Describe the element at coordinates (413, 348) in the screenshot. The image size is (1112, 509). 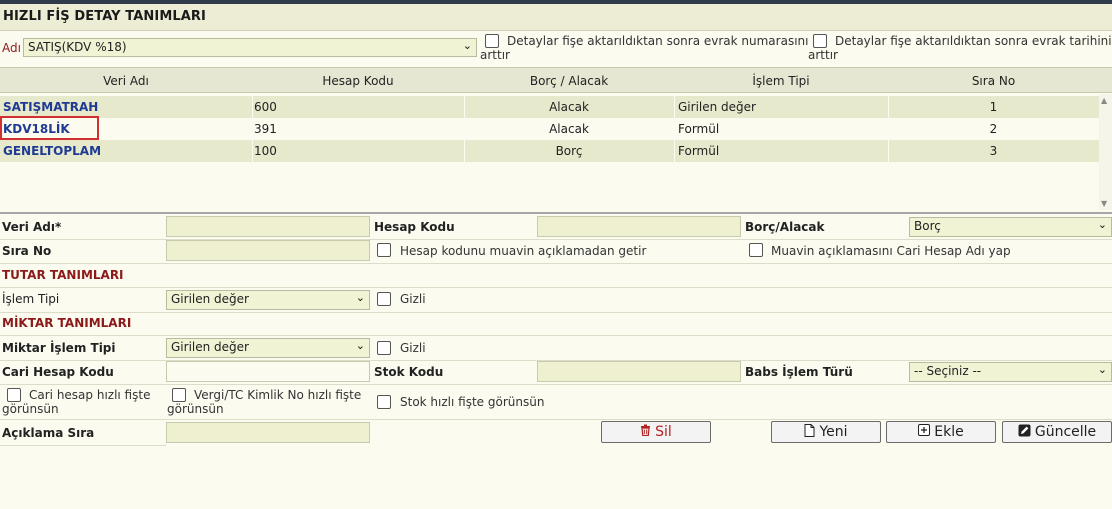
I see `gizli2-label: Gizli` at that location.